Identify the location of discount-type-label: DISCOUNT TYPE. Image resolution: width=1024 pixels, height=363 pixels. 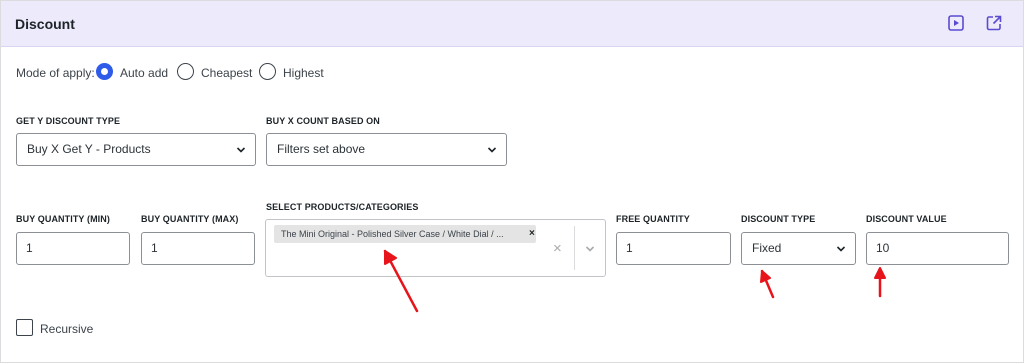
(778, 219).